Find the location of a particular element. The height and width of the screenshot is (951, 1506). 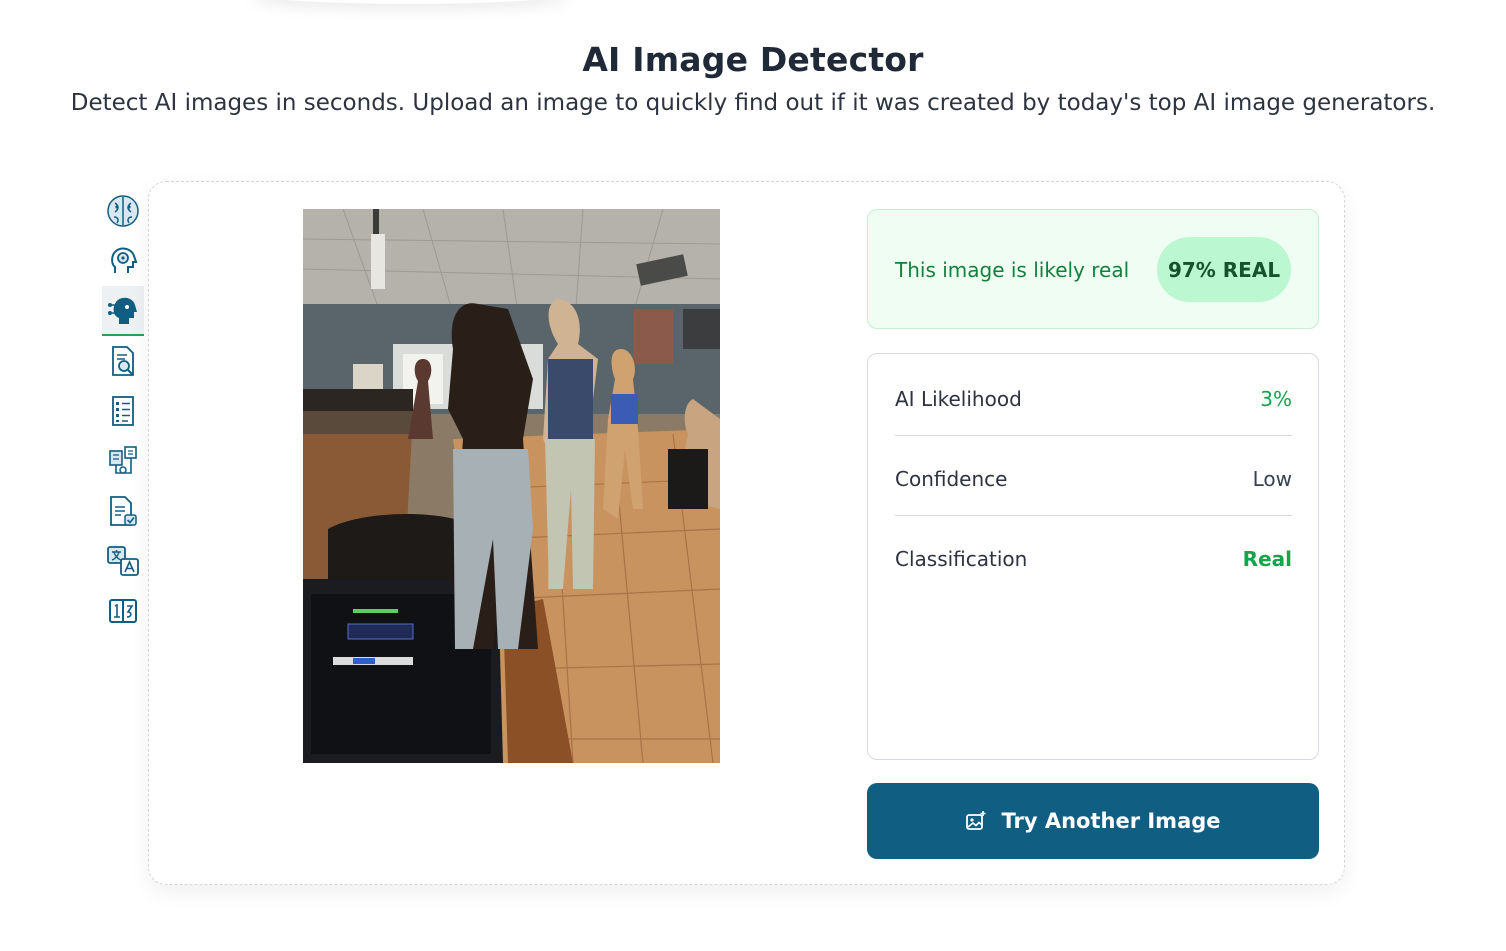

tool-sidebar is located at coordinates (125, 411).